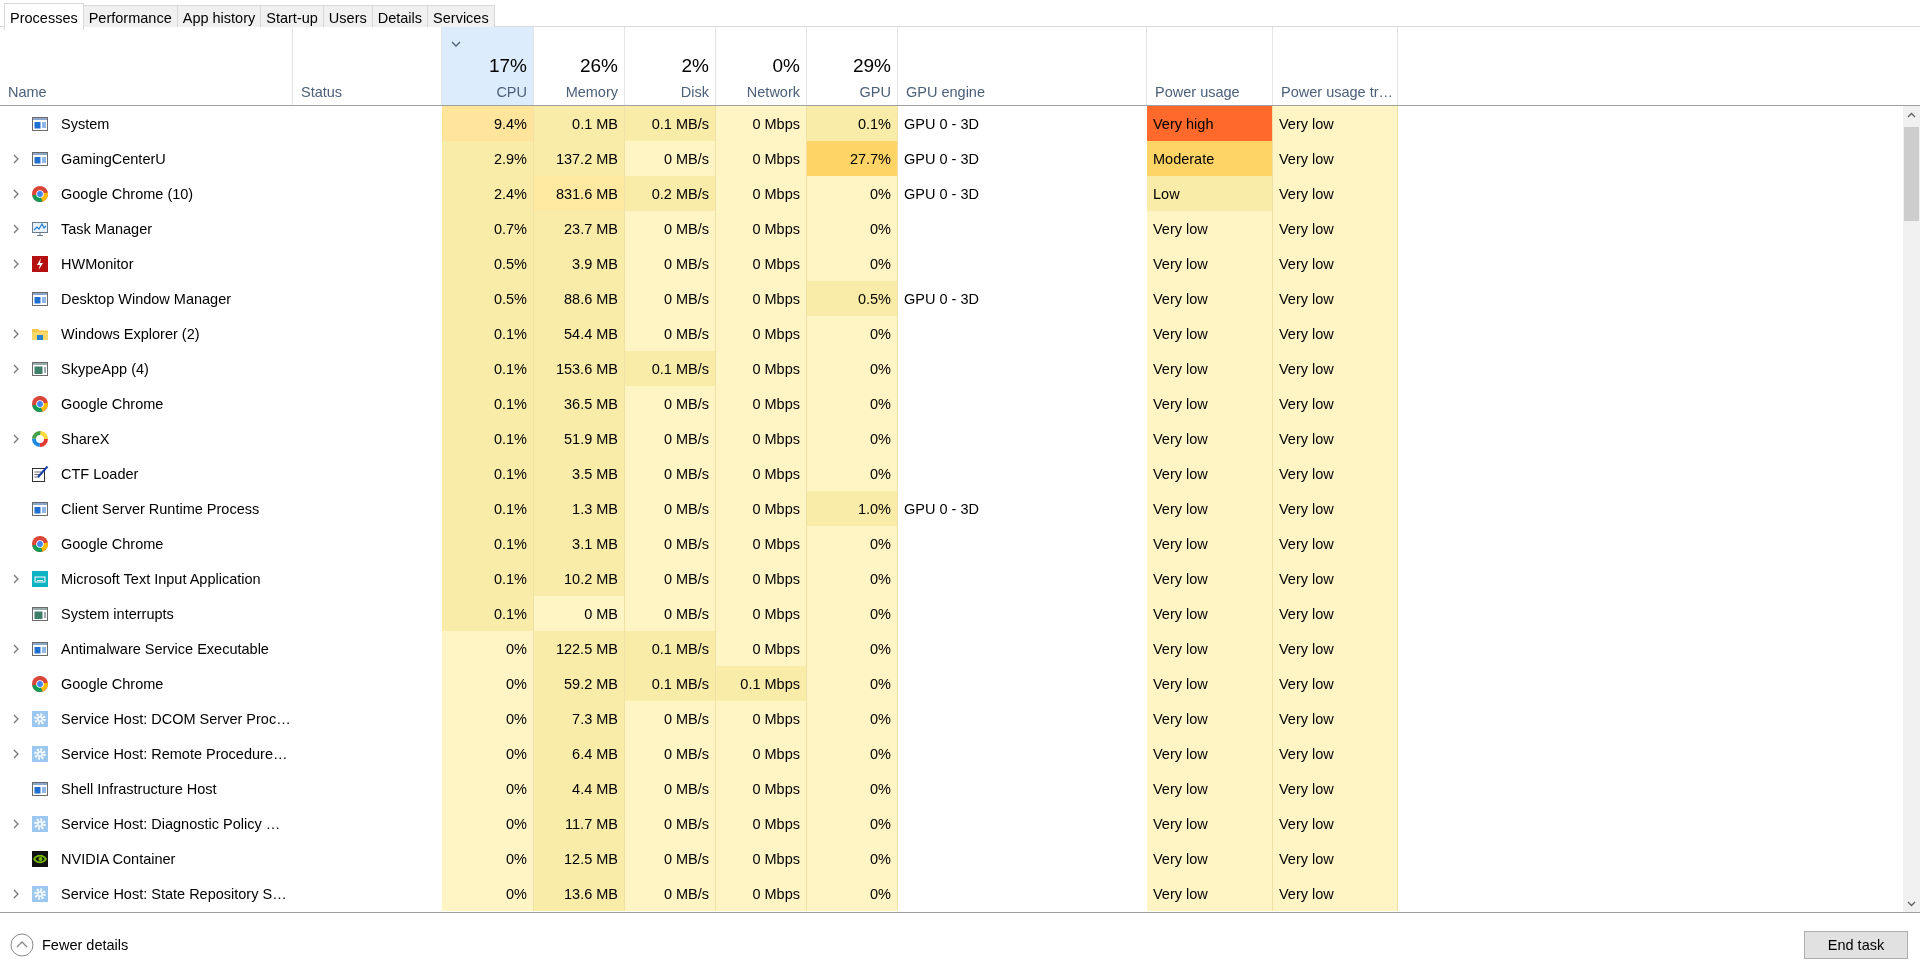 Image resolution: width=1920 pixels, height=976 pixels. Describe the element at coordinates (1210, 158) in the screenshot. I see `table-cell: Moderate` at that location.